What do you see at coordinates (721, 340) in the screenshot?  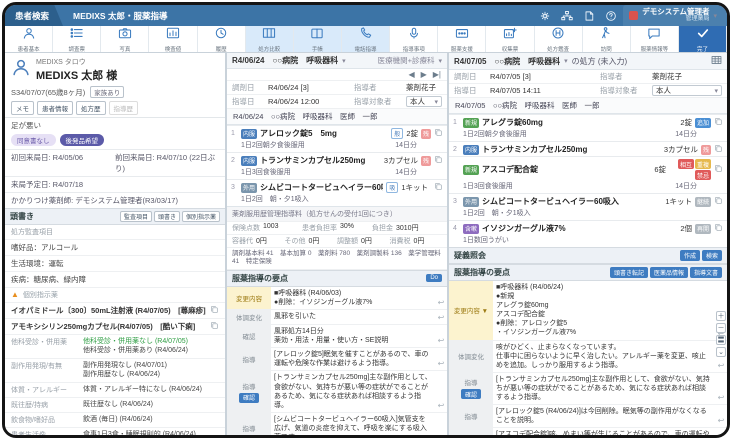 I see `side-strip-button: 〓` at bounding box center [721, 340].